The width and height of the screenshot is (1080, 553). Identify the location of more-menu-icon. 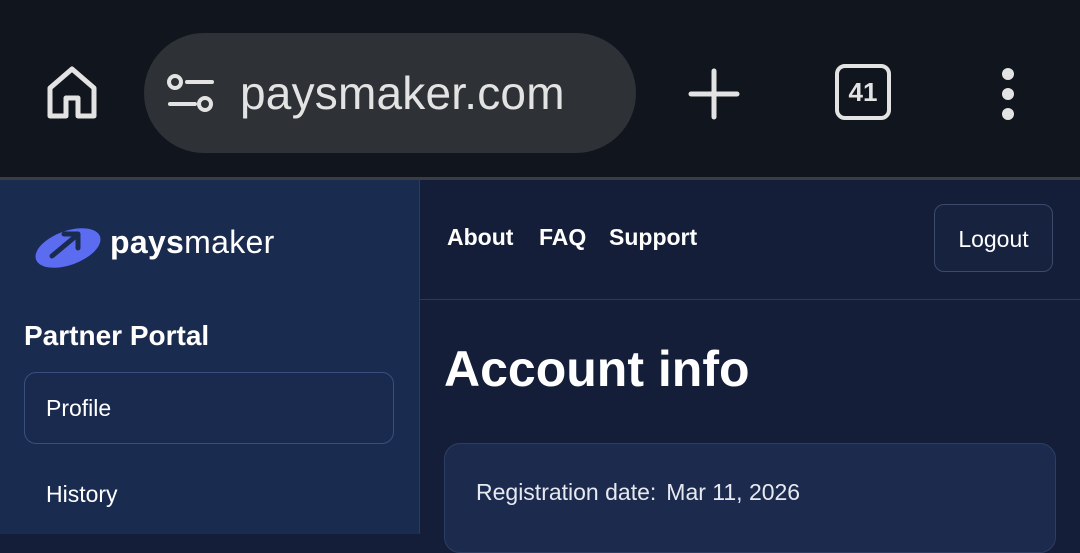
(1008, 94).